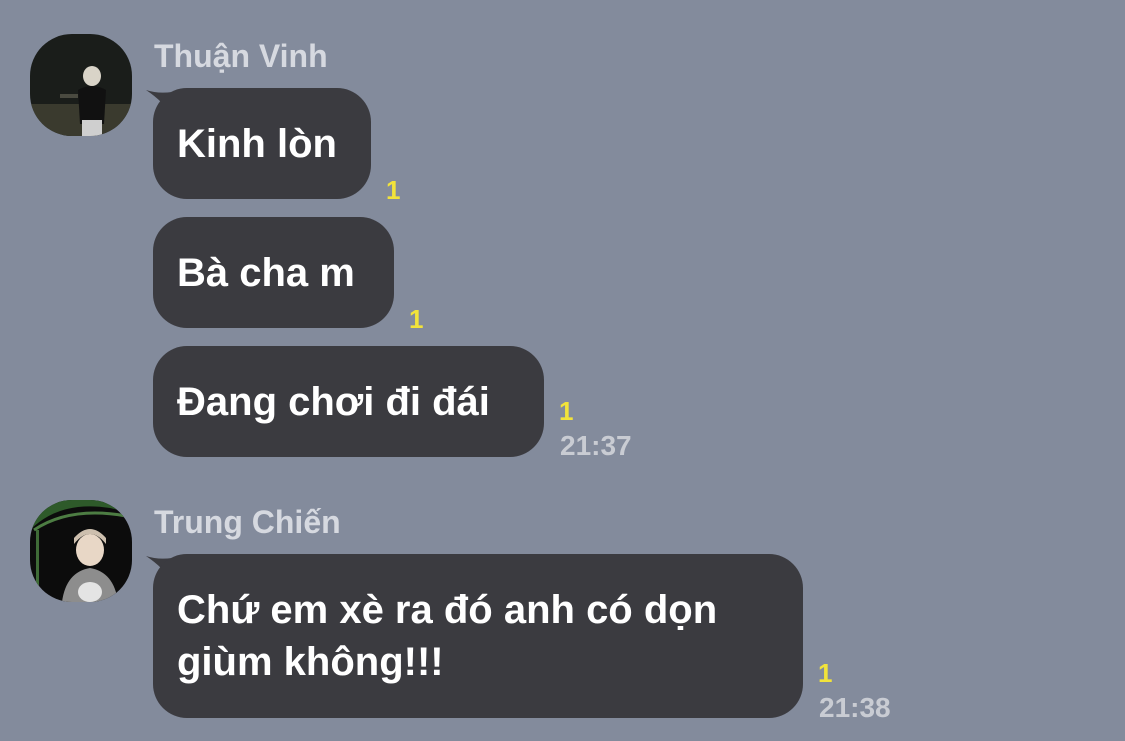 The width and height of the screenshot is (1125, 741). I want to click on avatar-trung-chien, so click(81, 551).